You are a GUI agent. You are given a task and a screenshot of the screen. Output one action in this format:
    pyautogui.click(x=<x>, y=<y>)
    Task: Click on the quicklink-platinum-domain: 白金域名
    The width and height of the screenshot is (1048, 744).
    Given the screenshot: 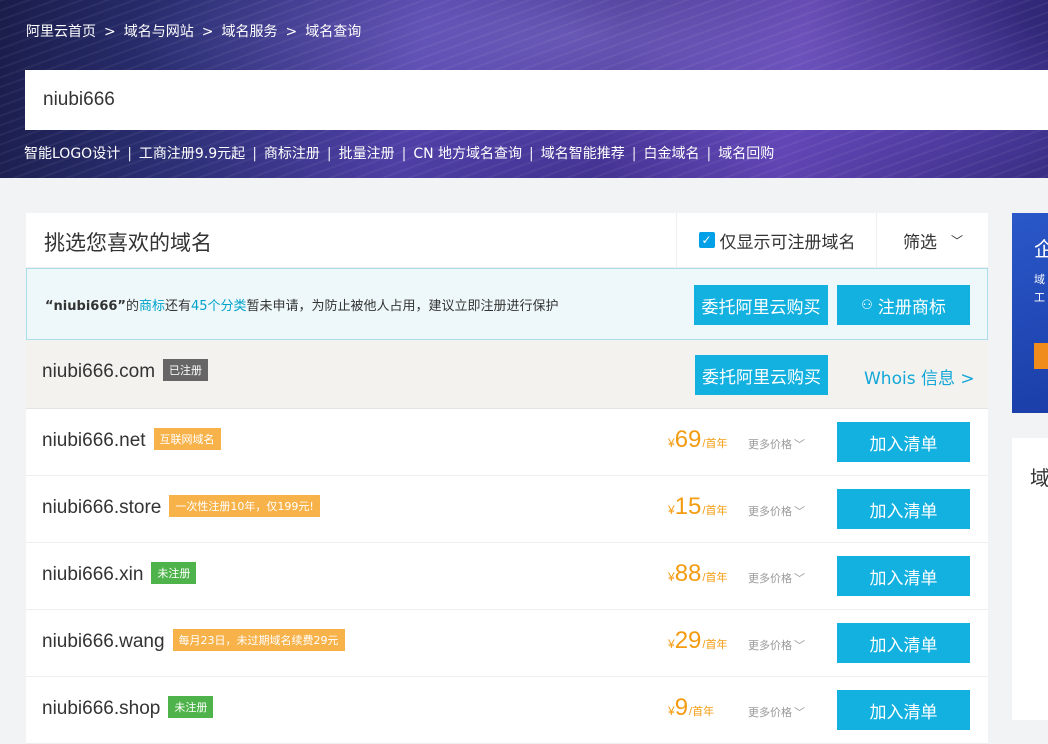 What is the action you would take?
    pyautogui.click(x=671, y=154)
    